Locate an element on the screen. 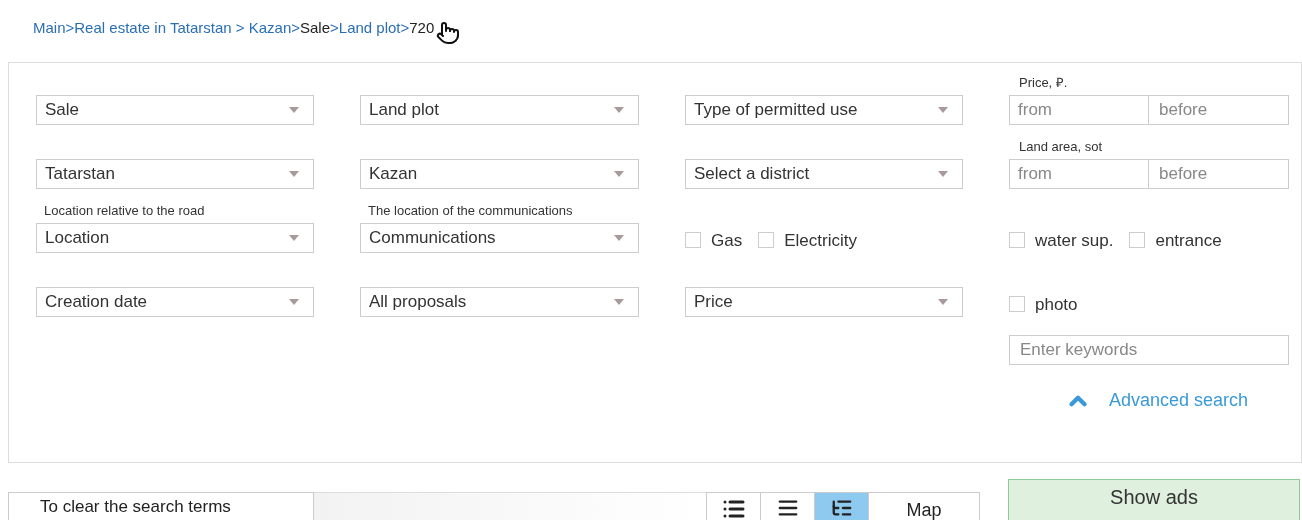 This screenshot has width=1302, height=520. checkbox-label: photo is located at coordinates (1056, 304).